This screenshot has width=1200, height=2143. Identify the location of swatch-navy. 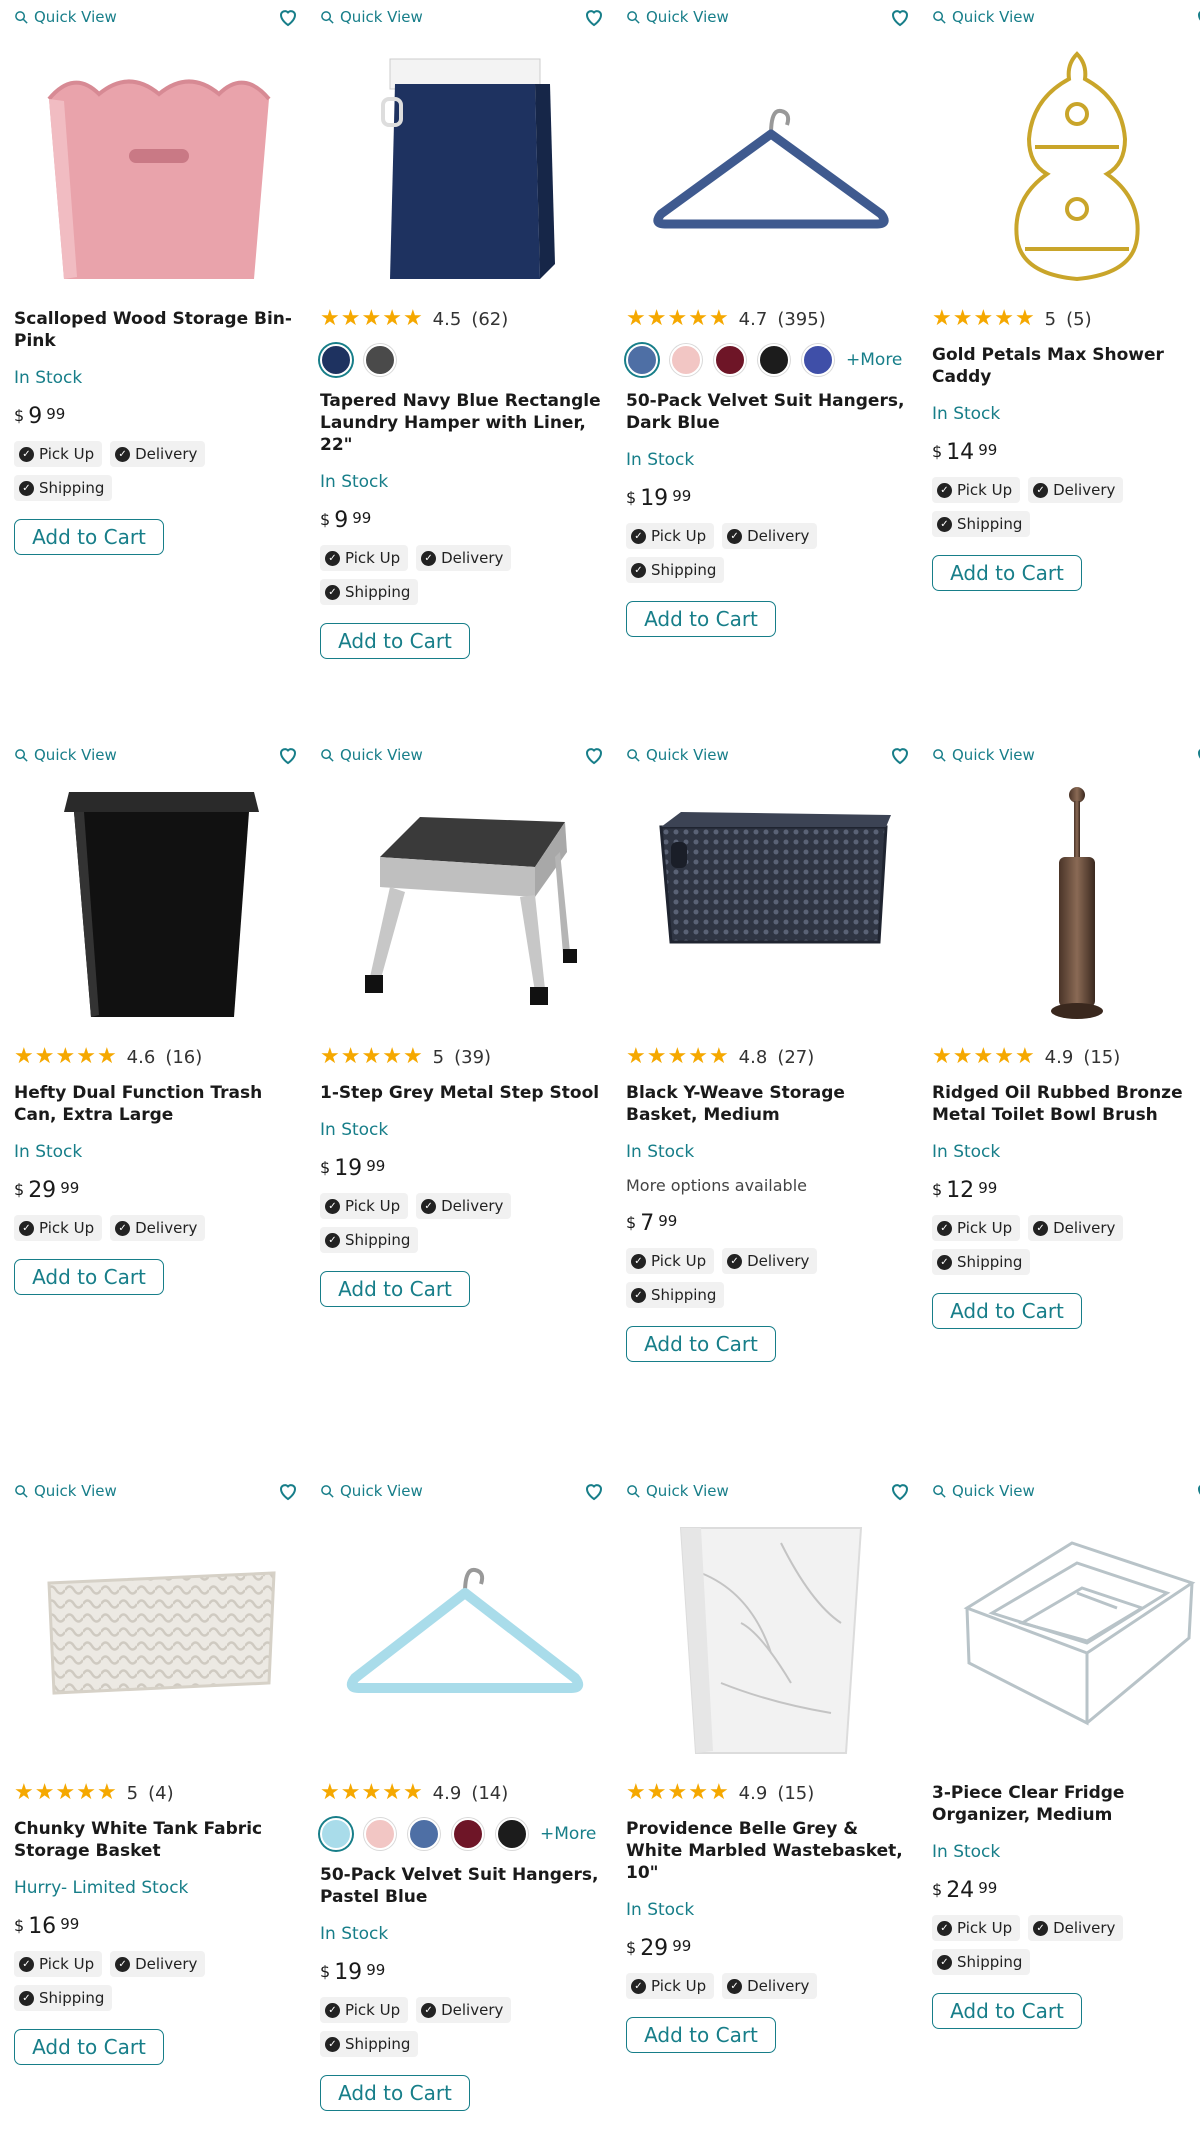
(336, 360).